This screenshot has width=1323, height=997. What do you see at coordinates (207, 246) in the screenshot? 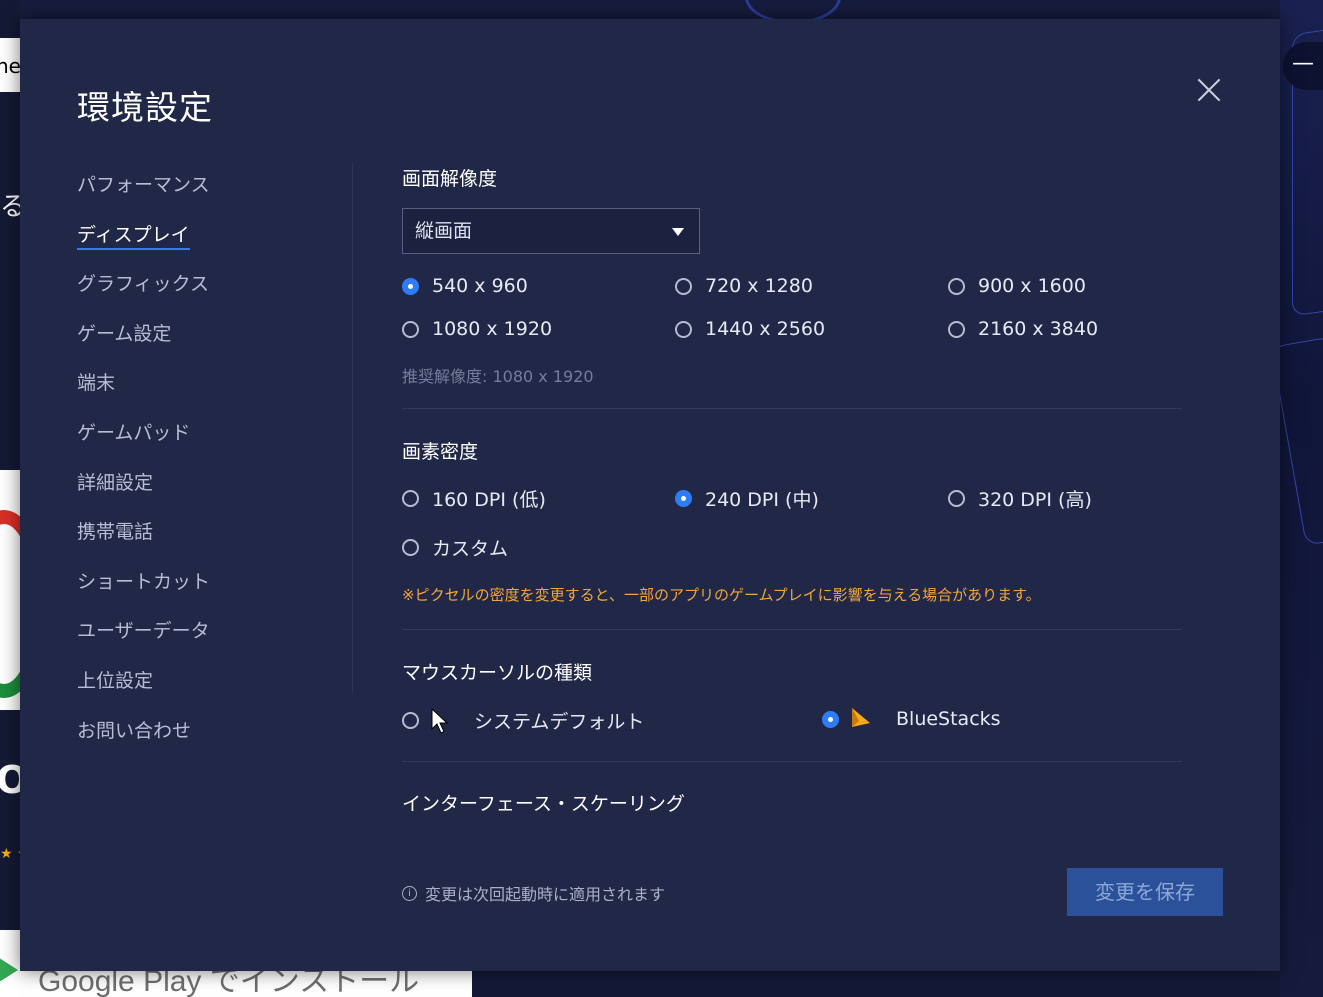
I see `sidebar-item-display: ディスプレイ` at bounding box center [207, 246].